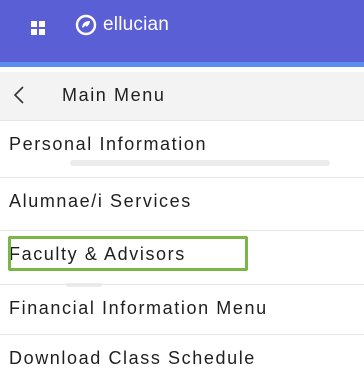 The width and height of the screenshot is (364, 382). What do you see at coordinates (136, 24) in the screenshot?
I see `brand-name: ellucian` at bounding box center [136, 24].